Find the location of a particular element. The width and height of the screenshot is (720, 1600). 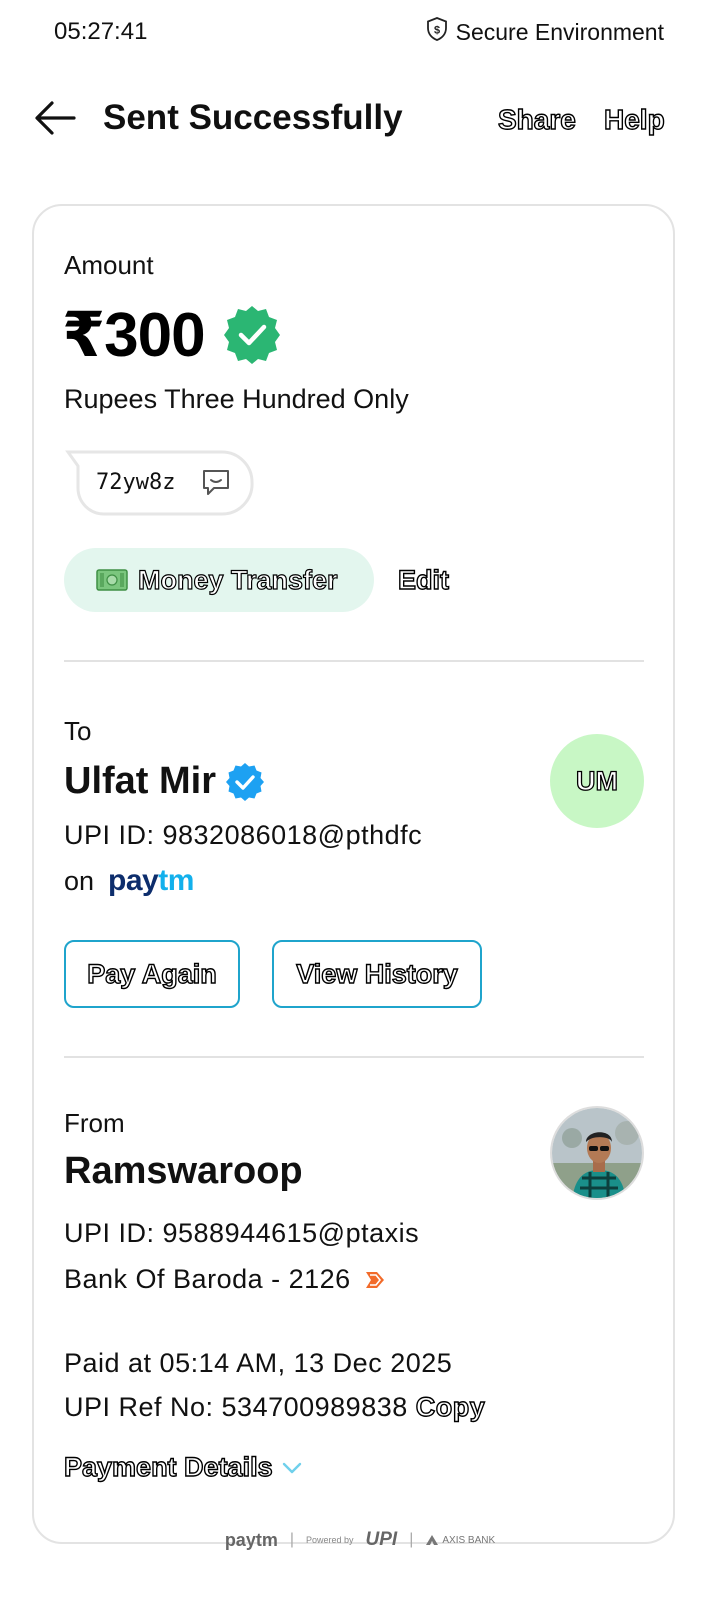

recipient-name-row: Ulfat Mir is located at coordinates (165, 781).